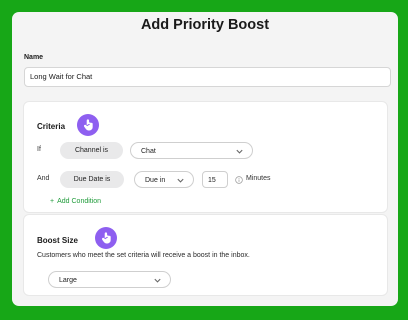 This screenshot has width=408, height=320. I want to click on name-label: Name, so click(34, 57).